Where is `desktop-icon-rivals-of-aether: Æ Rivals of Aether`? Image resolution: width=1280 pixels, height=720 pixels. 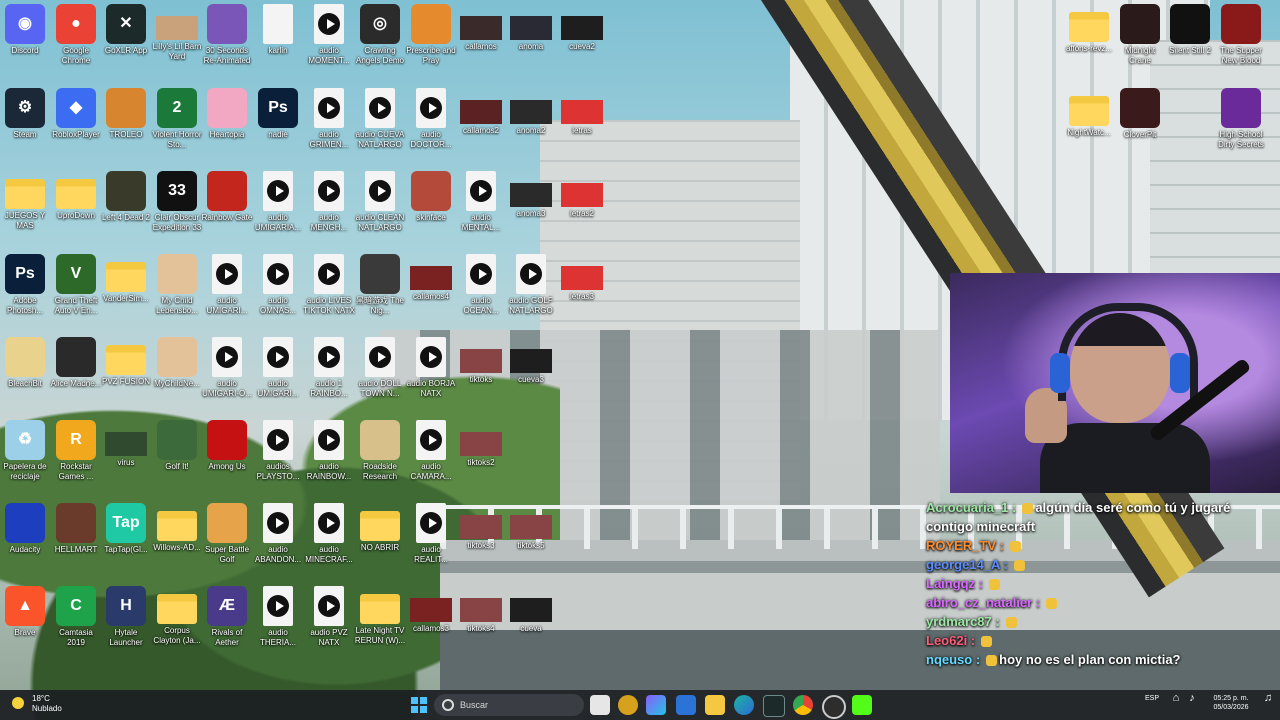
desktop-icon-rivals-of-aether: Æ Rivals of Aether is located at coordinates (227, 617).